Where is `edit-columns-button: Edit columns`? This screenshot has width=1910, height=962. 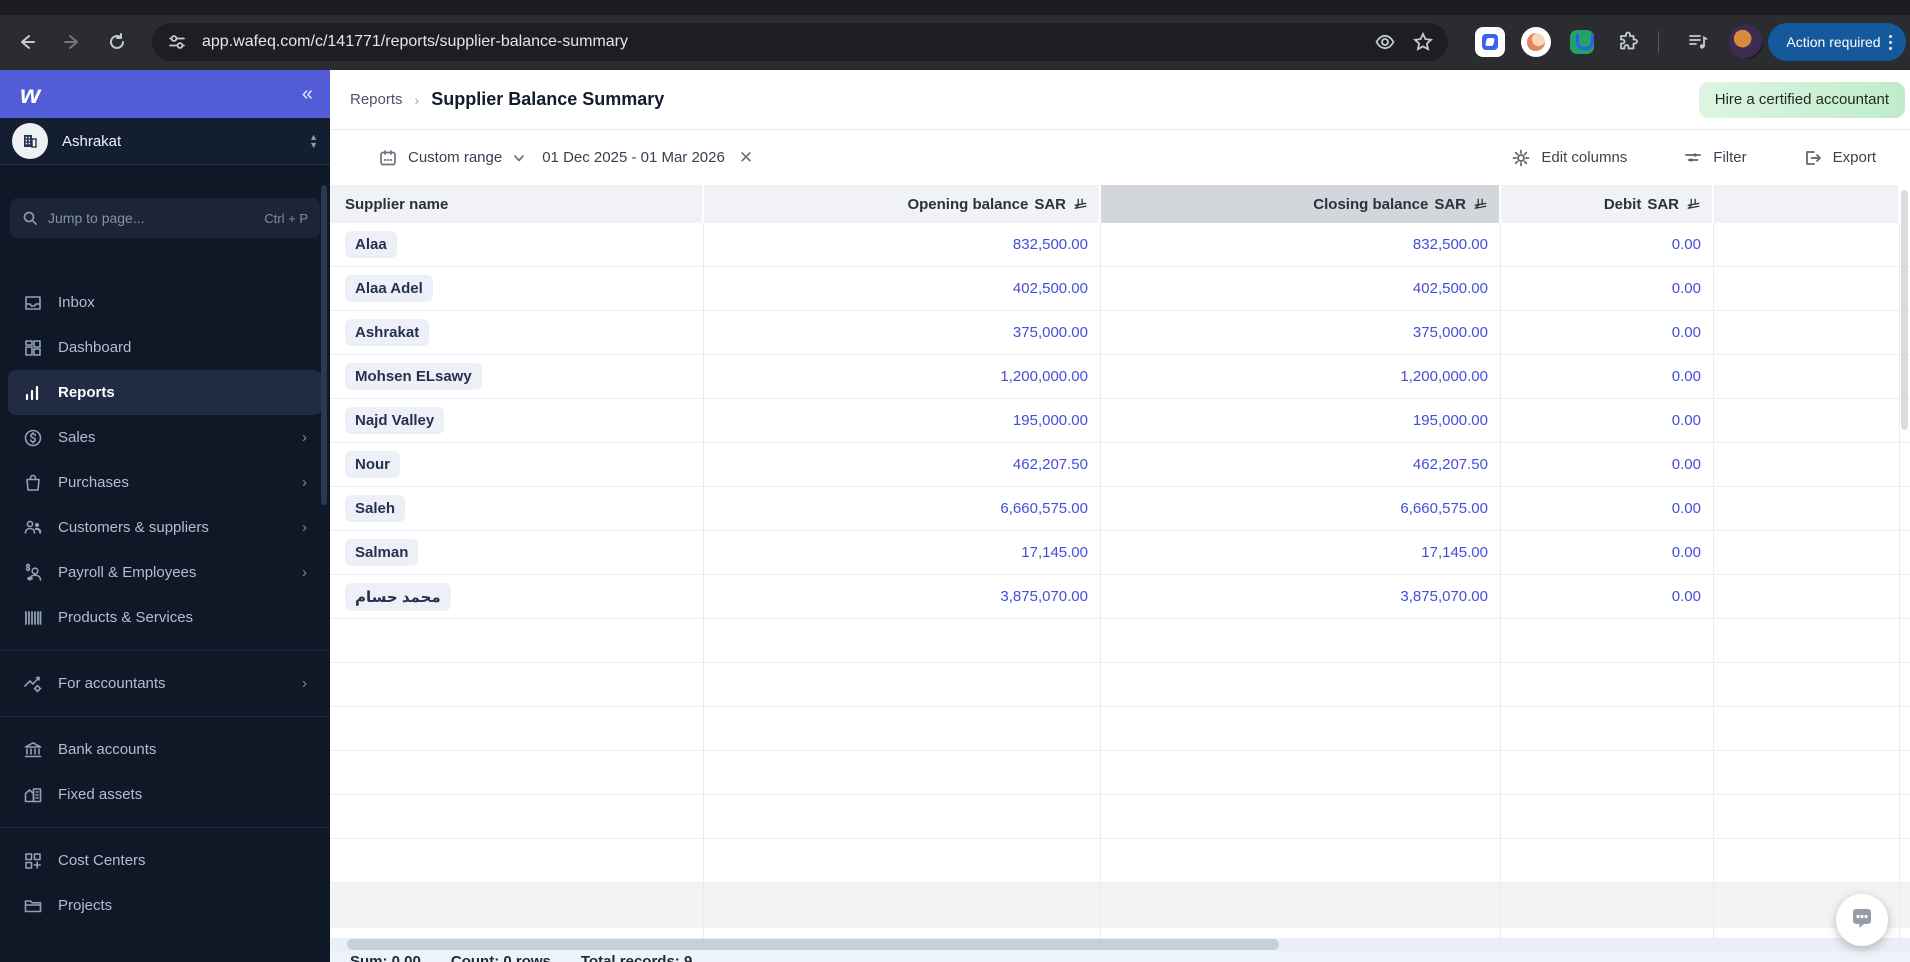
edit-columns-button: Edit columns is located at coordinates (1569, 158).